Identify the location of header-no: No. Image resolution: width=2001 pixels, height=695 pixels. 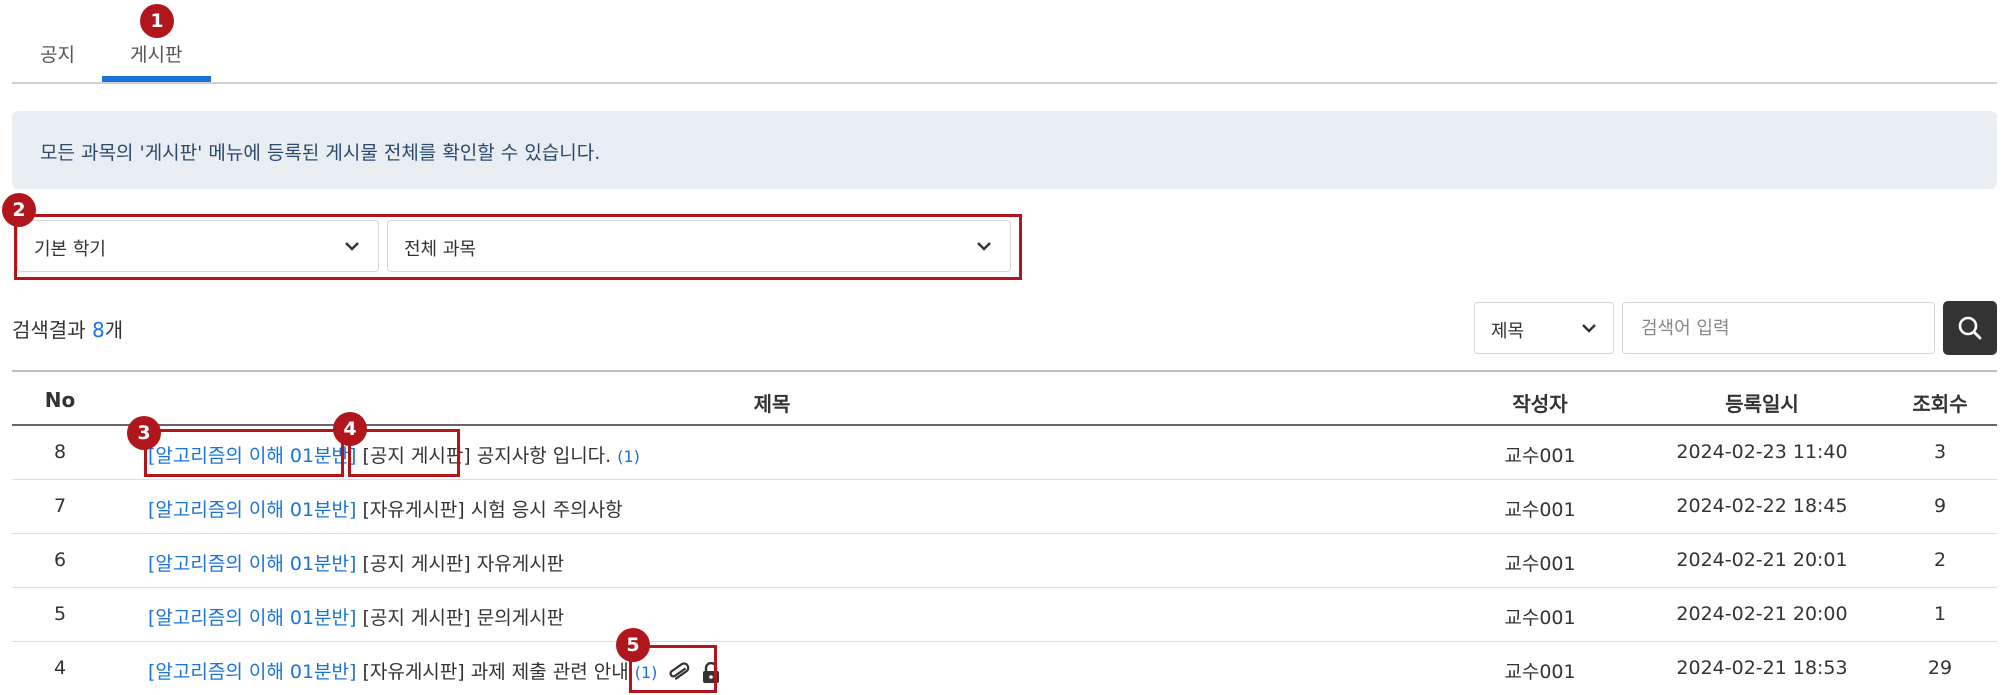
(60, 400).